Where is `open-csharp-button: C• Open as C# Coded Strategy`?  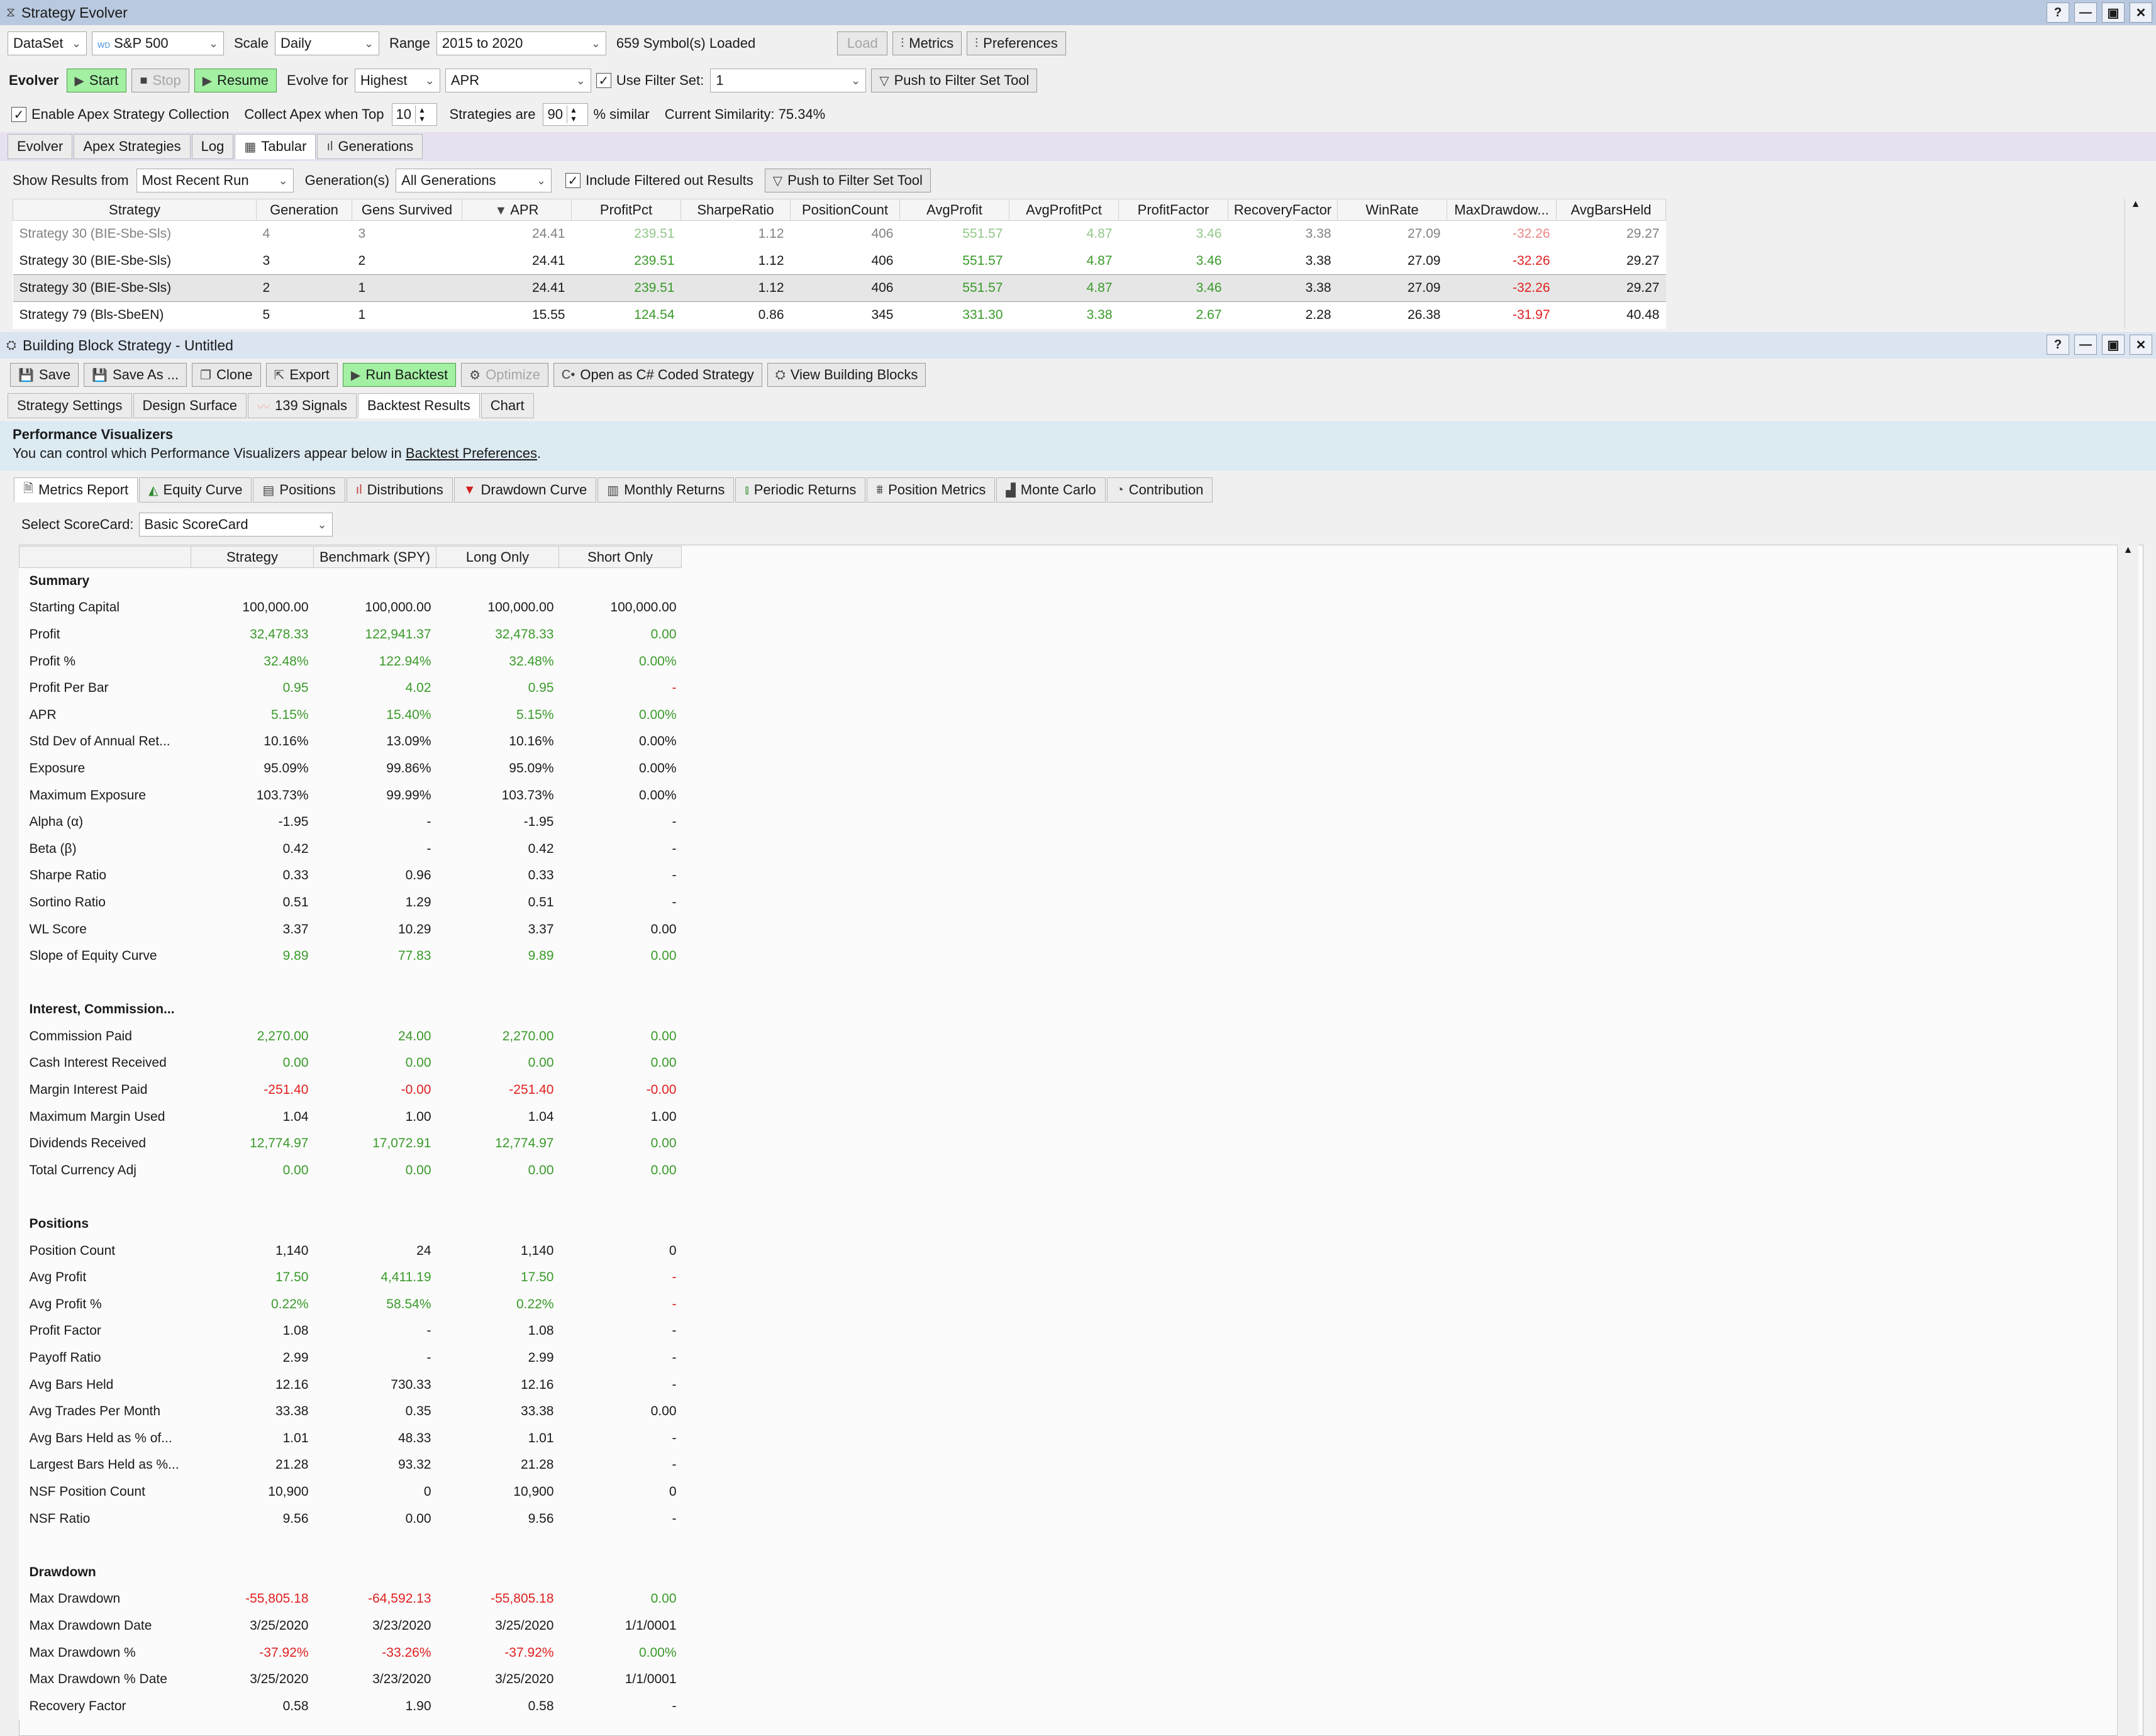
open-csharp-button: C• Open as C# Coded Strategy is located at coordinates (657, 375).